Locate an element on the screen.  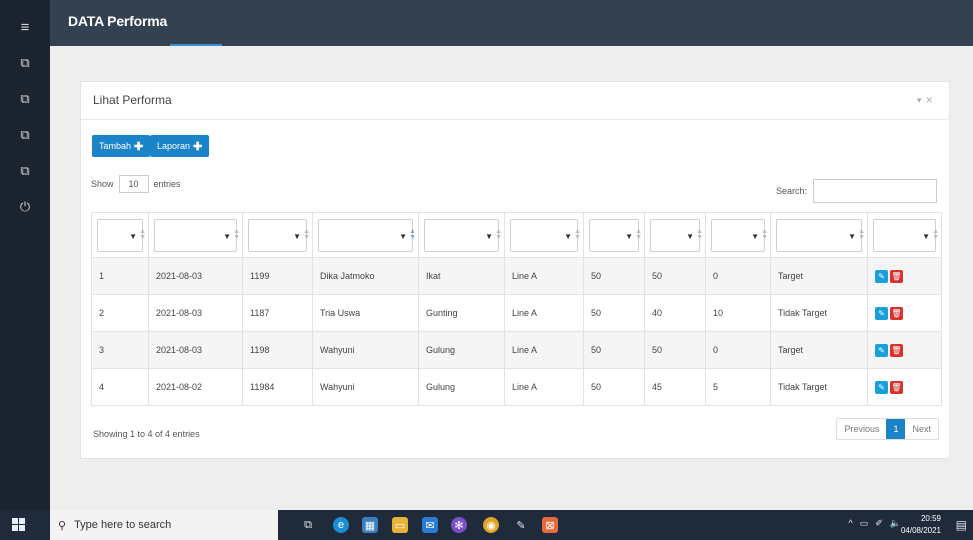
notification-icon: ▤ is located at coordinates (961, 525).